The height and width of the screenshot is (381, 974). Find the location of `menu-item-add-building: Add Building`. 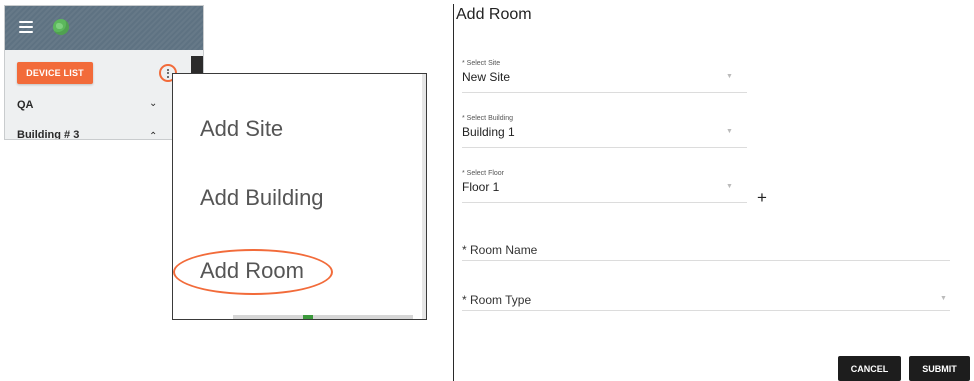

menu-item-add-building: Add Building is located at coordinates (262, 198).